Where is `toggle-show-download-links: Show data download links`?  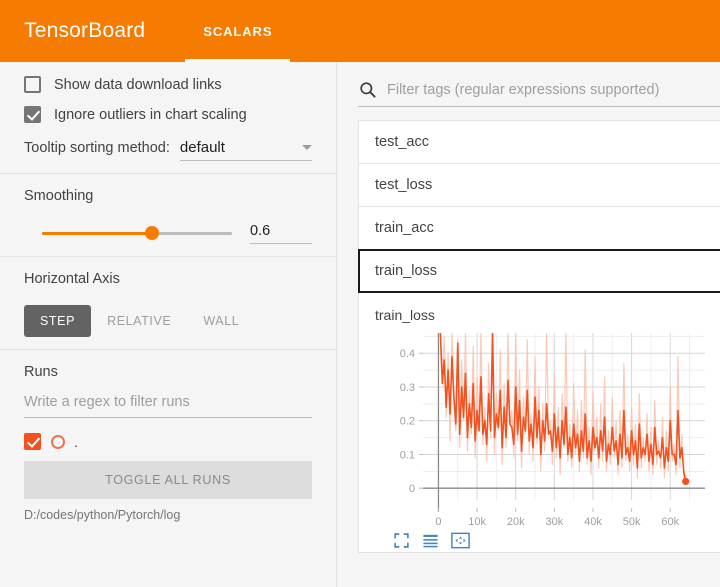
toggle-show-download-links: Show data download links is located at coordinates (168, 84).